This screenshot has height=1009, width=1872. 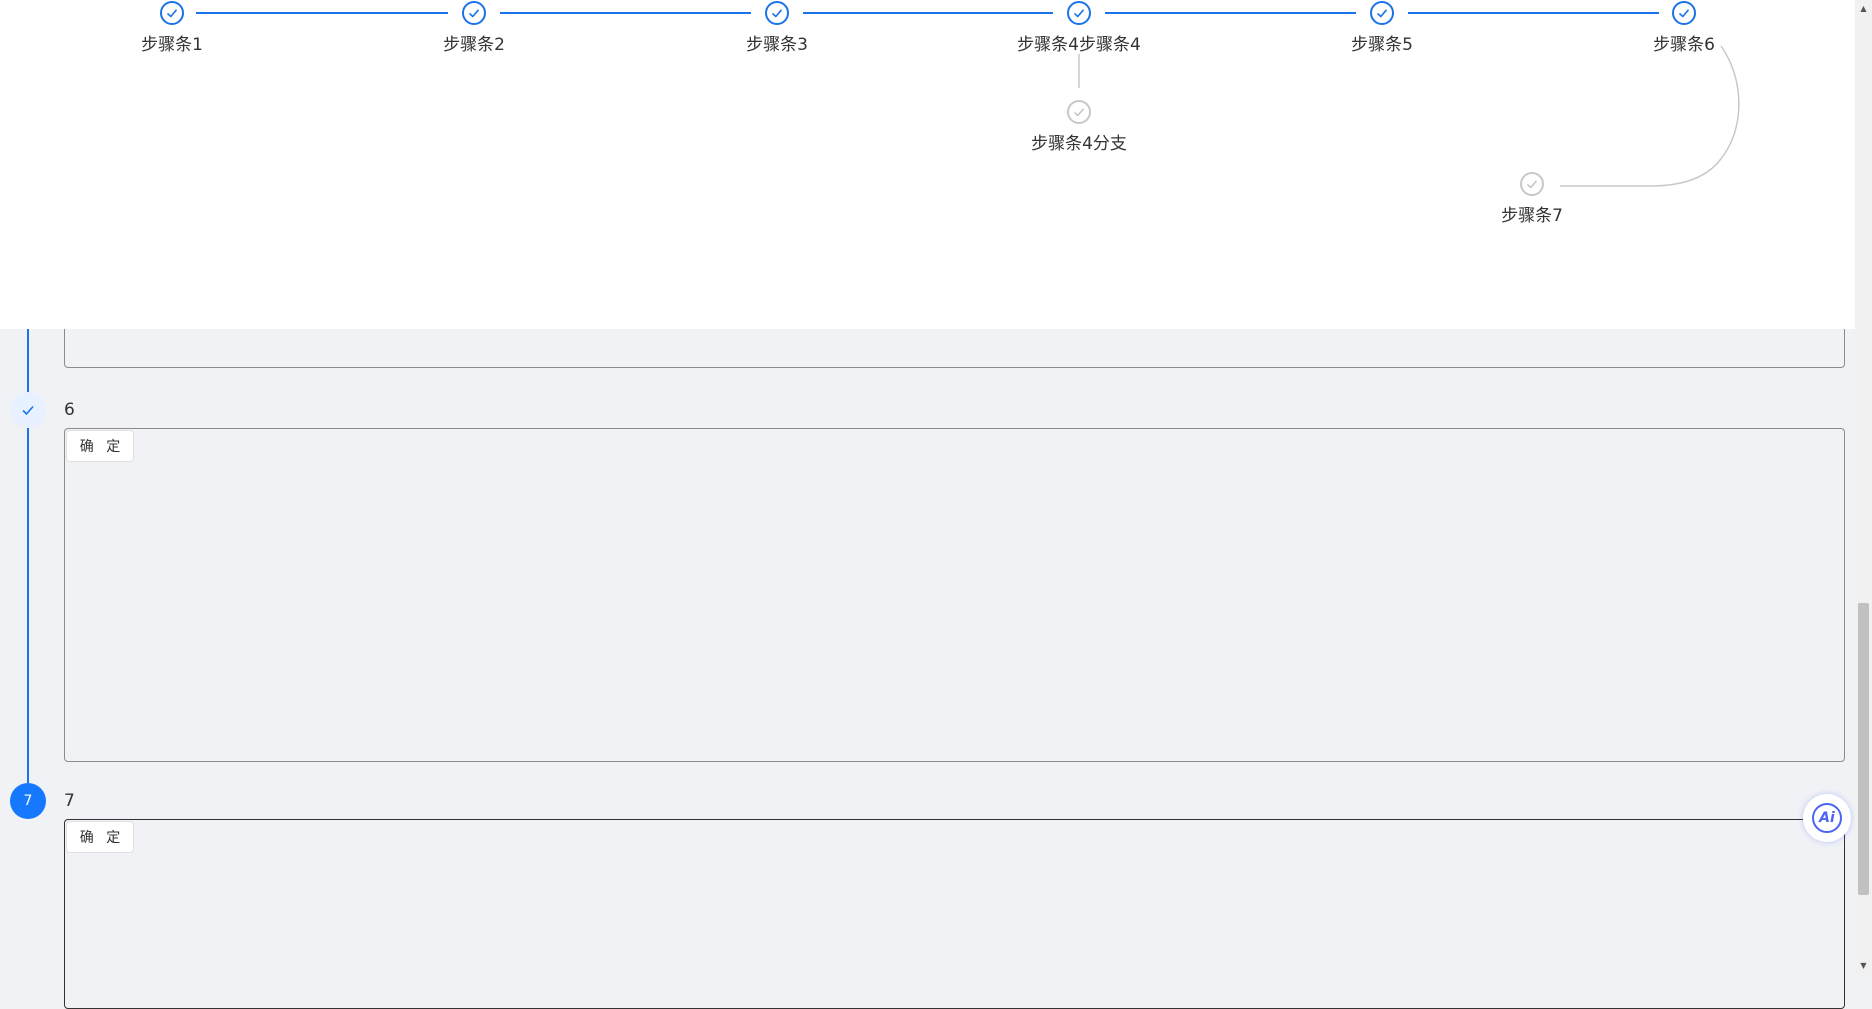 I want to click on step-7-branch-label: 步骤条7, so click(x=1532, y=216).